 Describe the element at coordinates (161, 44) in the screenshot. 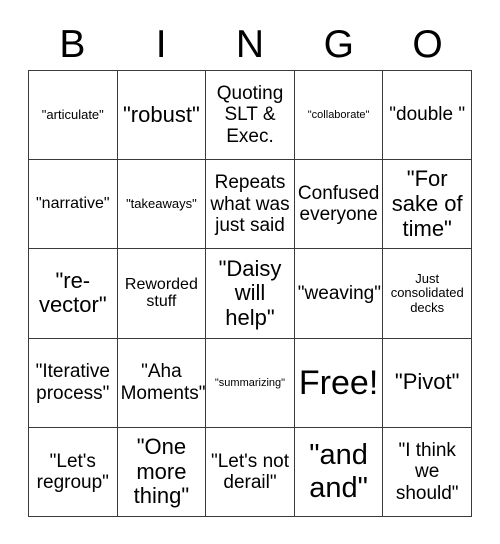

I see `bingo-header-letter-i: I` at that location.